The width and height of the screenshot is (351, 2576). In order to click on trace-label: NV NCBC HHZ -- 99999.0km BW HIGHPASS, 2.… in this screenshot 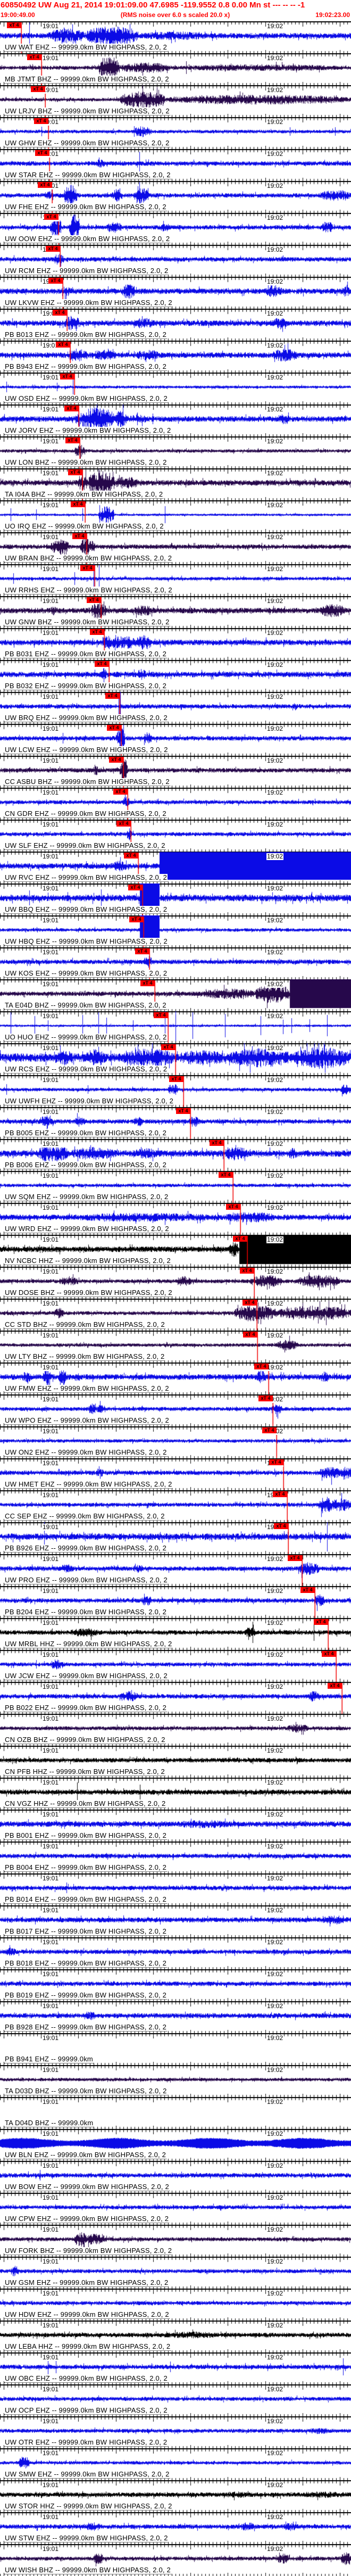, I will do `click(87, 1261)`.